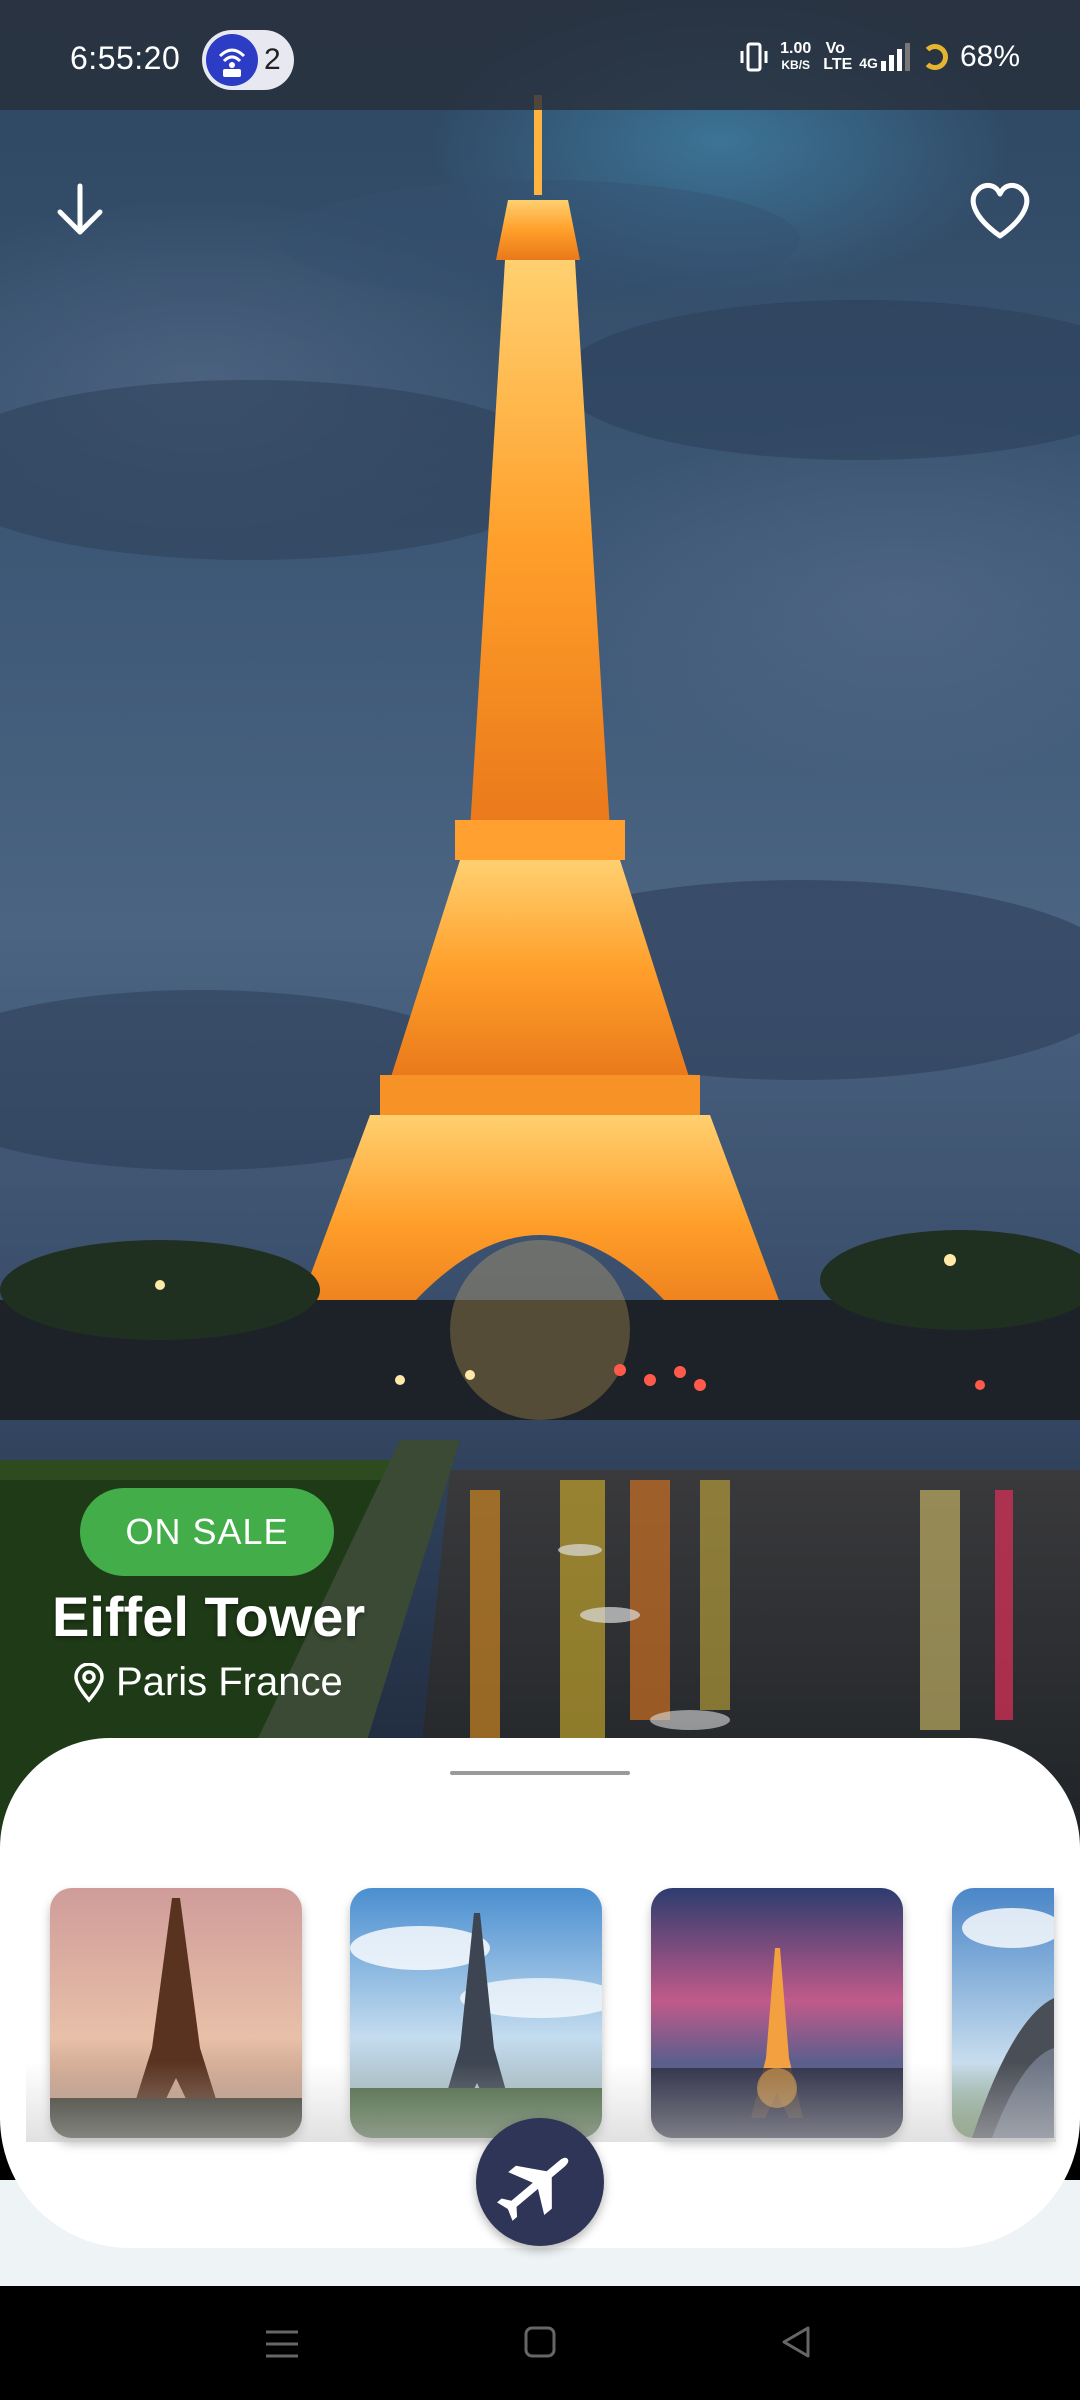 Image resolution: width=1080 pixels, height=2400 pixels. I want to click on status-icons: 1.00 KB/S Vo LTE 4G 68%, so click(880, 57).